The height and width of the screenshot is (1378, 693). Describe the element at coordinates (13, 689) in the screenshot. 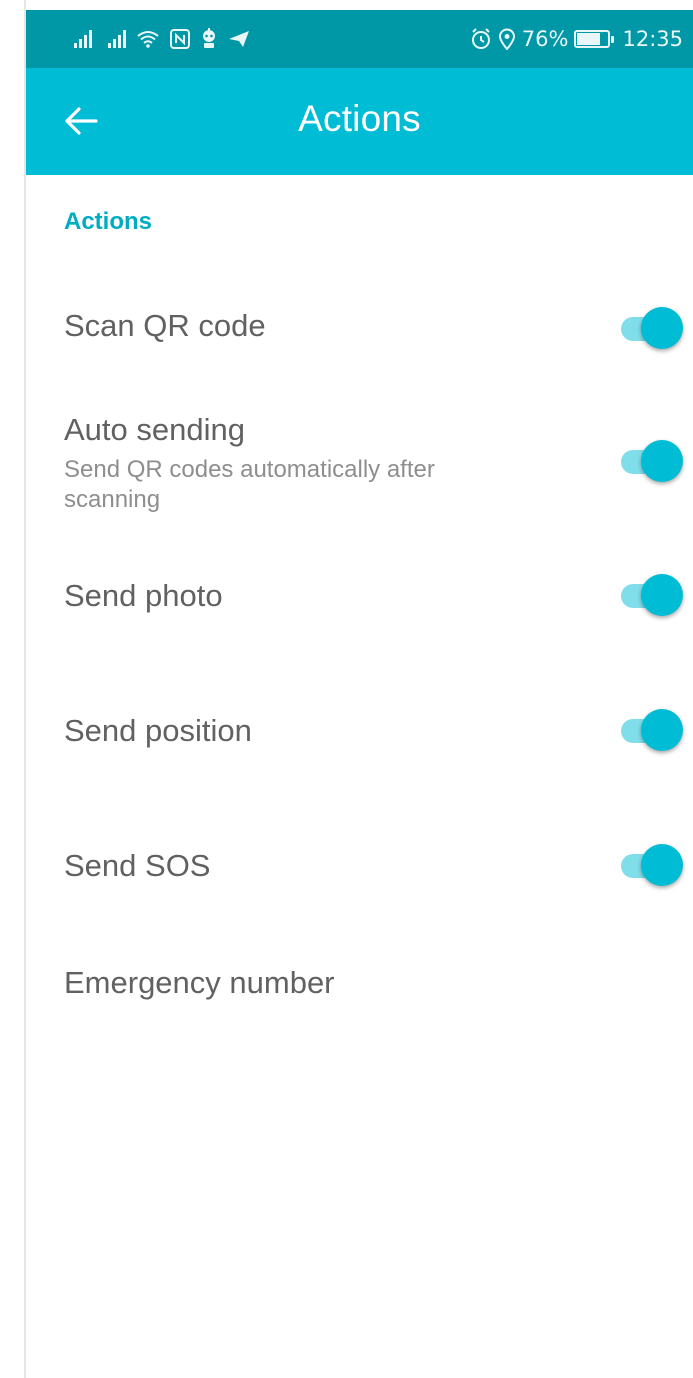

I see `screen-left-margin` at that location.